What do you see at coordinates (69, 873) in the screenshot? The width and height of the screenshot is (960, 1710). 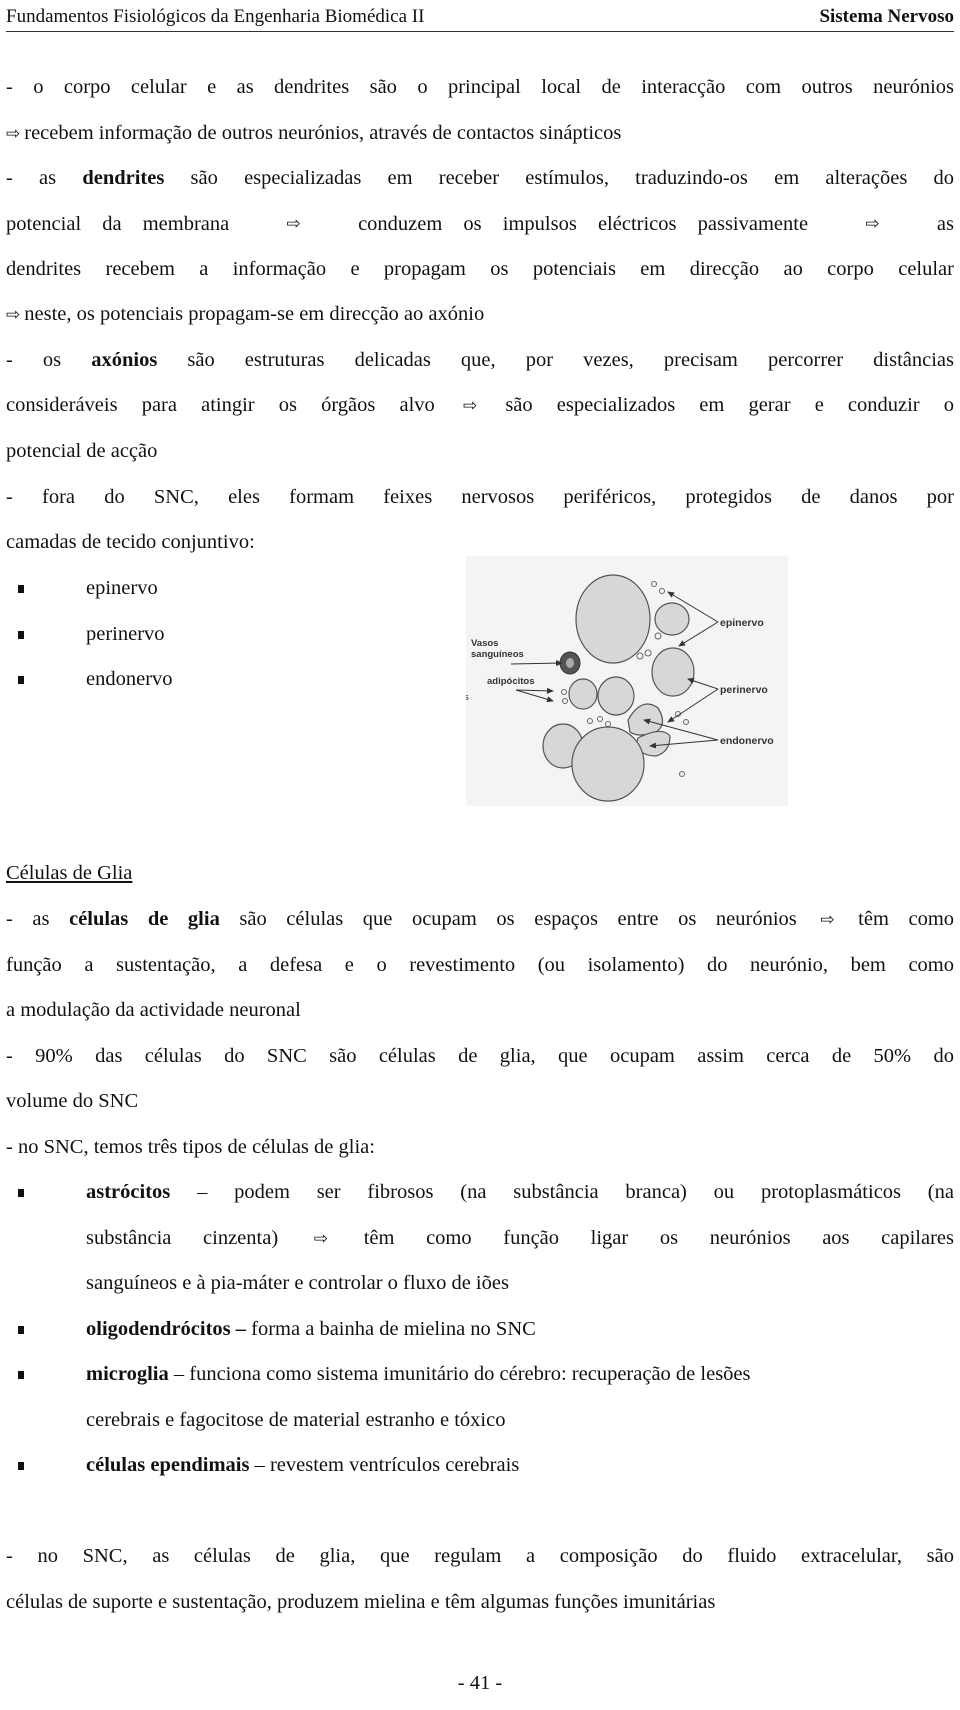 I see `heading-text: Células de Glia` at bounding box center [69, 873].